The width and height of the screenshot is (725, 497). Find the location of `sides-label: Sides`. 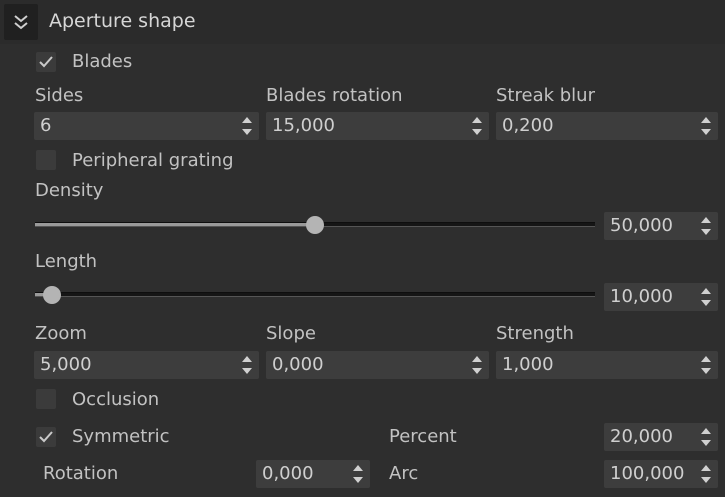

sides-label: Sides is located at coordinates (59, 95).